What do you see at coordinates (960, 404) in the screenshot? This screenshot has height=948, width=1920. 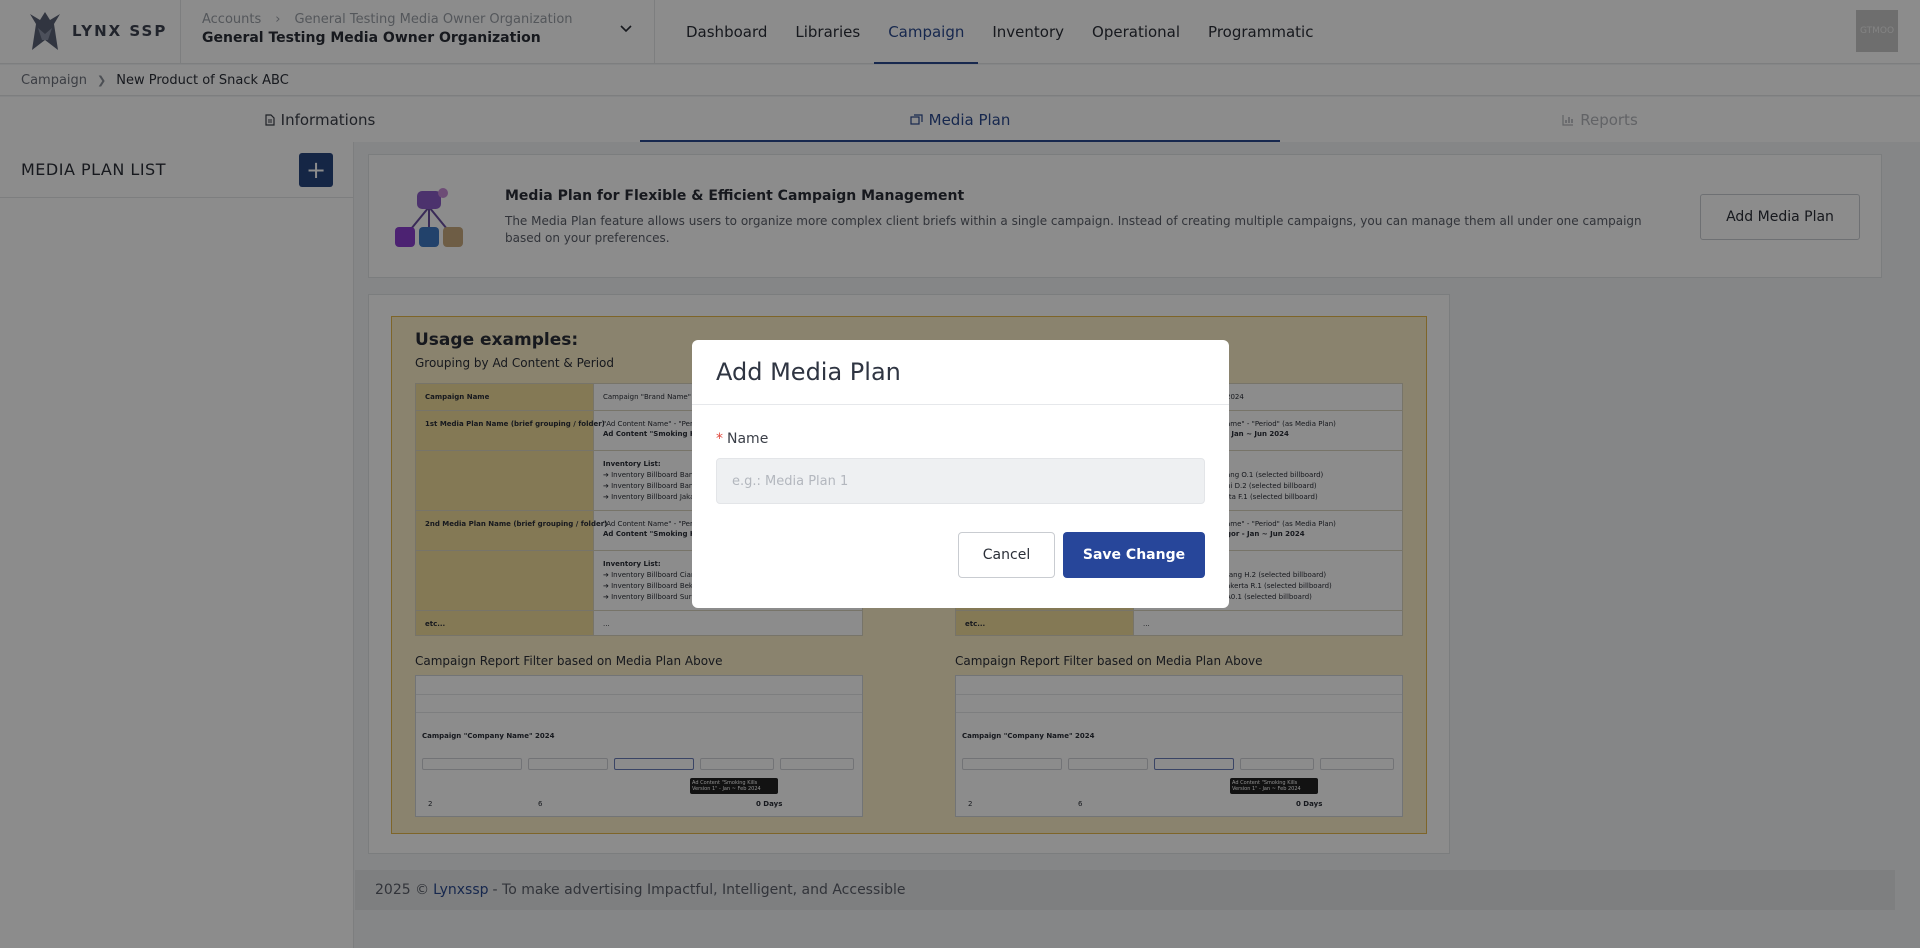 I see `modal-divider` at bounding box center [960, 404].